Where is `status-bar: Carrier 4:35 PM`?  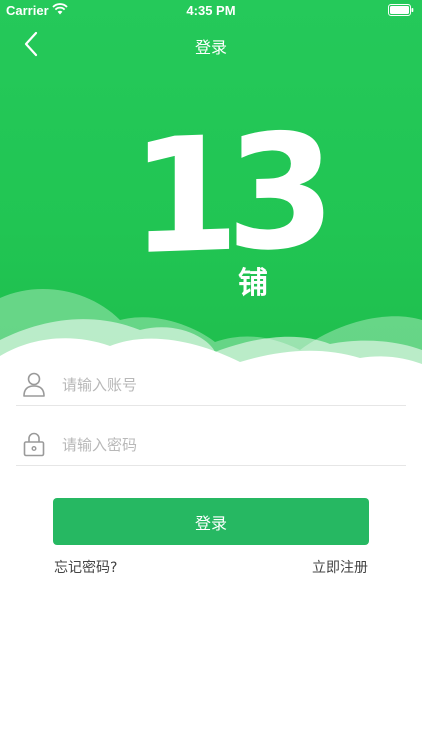
status-bar: Carrier 4:35 PM is located at coordinates (211, 11).